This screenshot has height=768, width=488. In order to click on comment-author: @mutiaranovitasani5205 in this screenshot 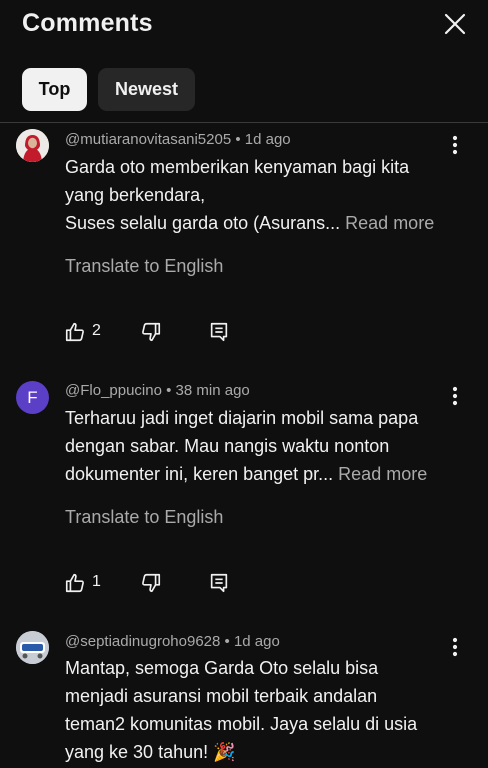, I will do `click(148, 139)`.